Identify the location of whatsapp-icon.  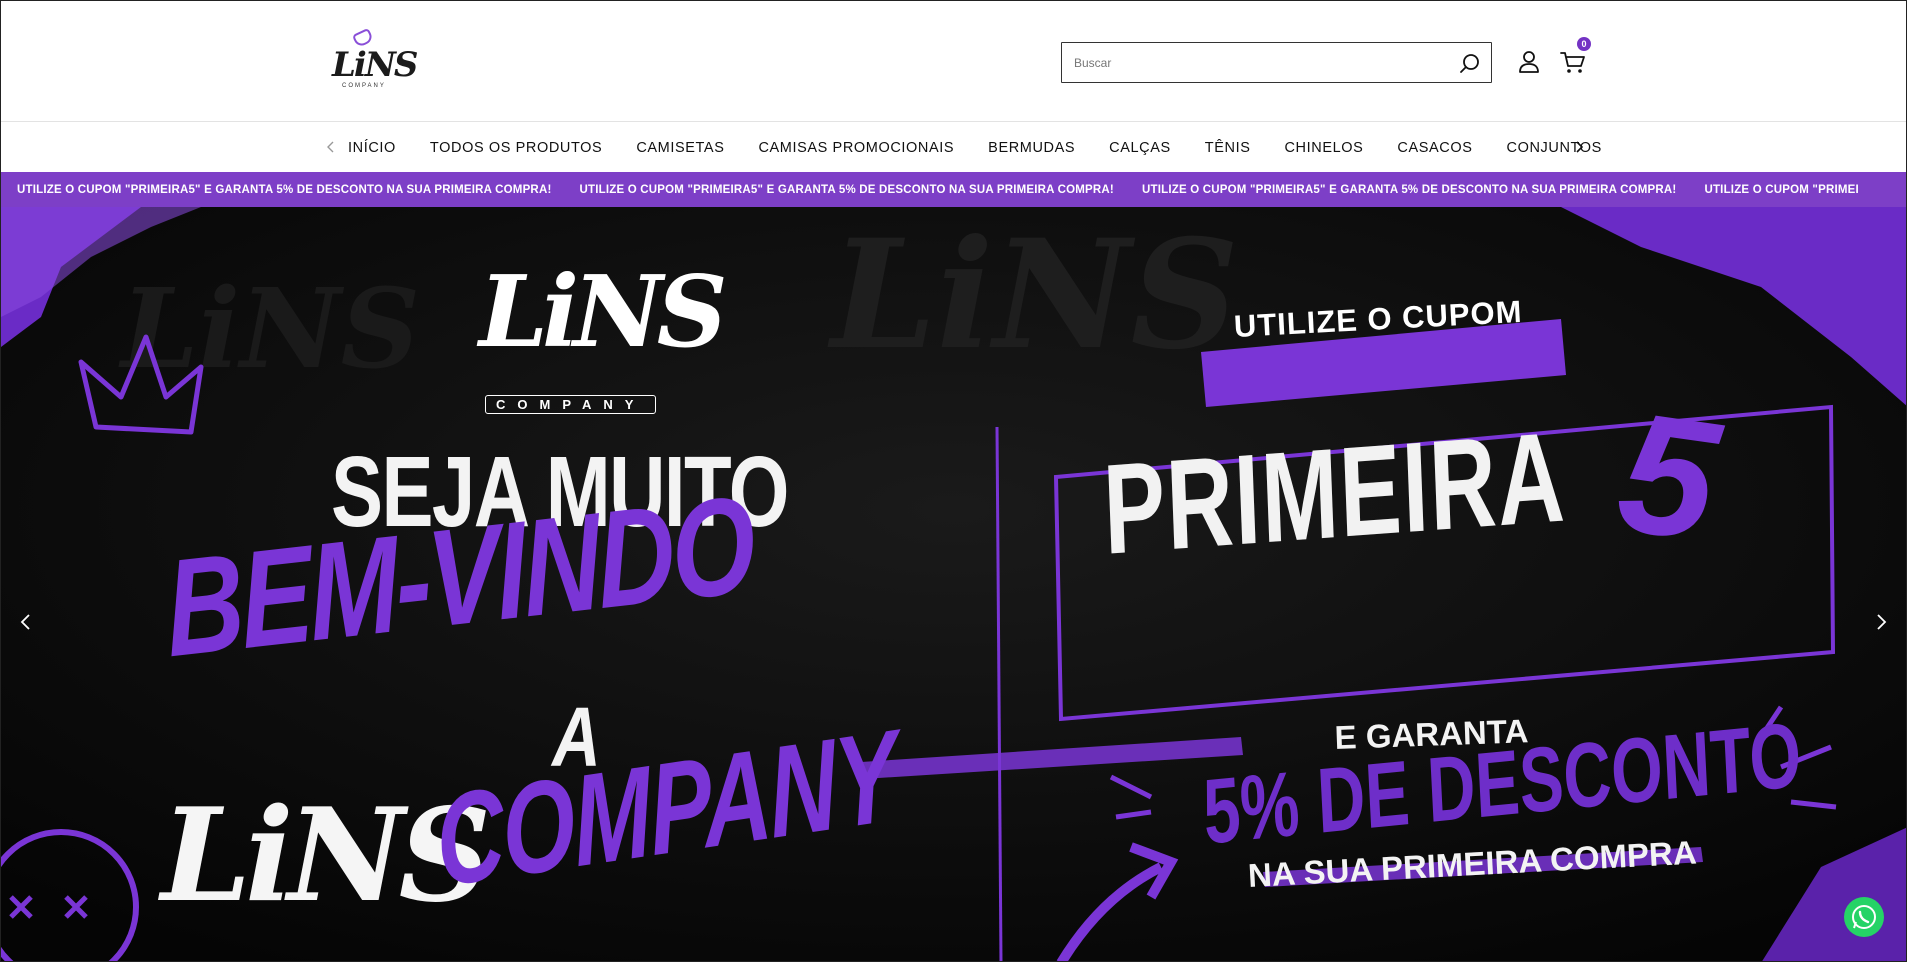
(1864, 917).